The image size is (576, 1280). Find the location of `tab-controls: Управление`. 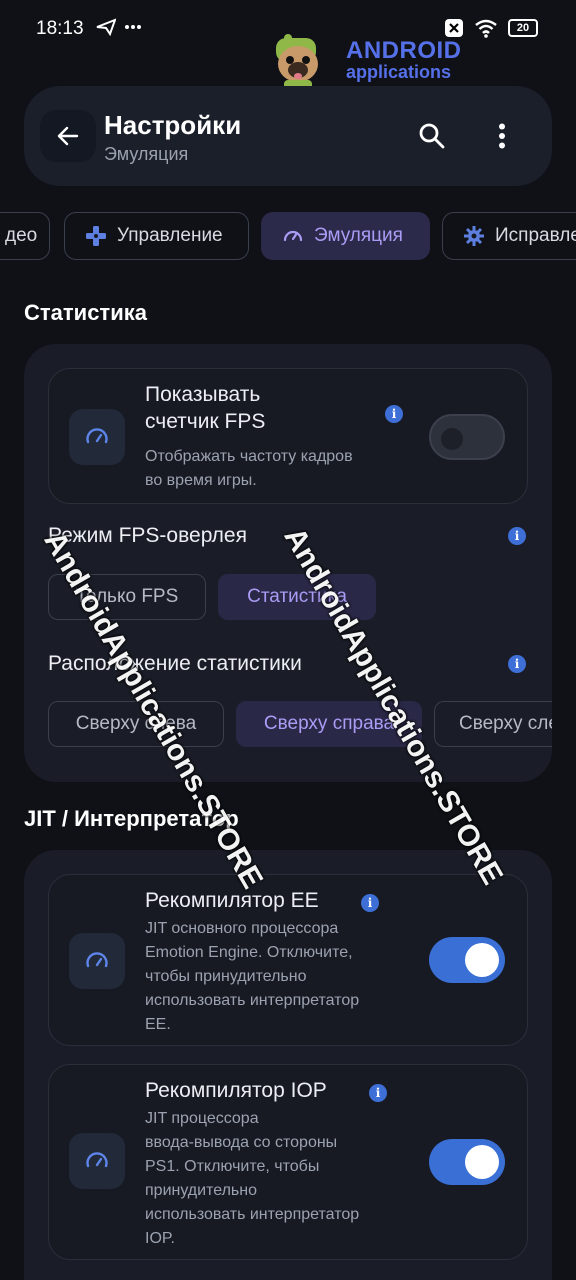

tab-controls: Управление is located at coordinates (156, 236).